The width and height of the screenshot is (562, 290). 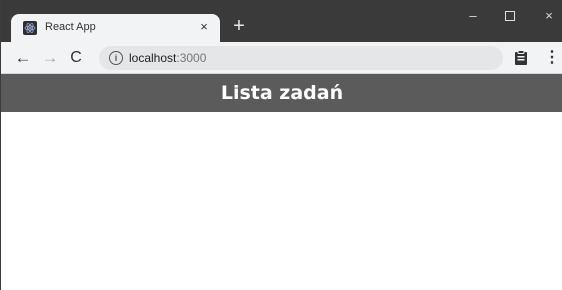 I want to click on address-bar: i localhost:3000, so click(x=301, y=58).